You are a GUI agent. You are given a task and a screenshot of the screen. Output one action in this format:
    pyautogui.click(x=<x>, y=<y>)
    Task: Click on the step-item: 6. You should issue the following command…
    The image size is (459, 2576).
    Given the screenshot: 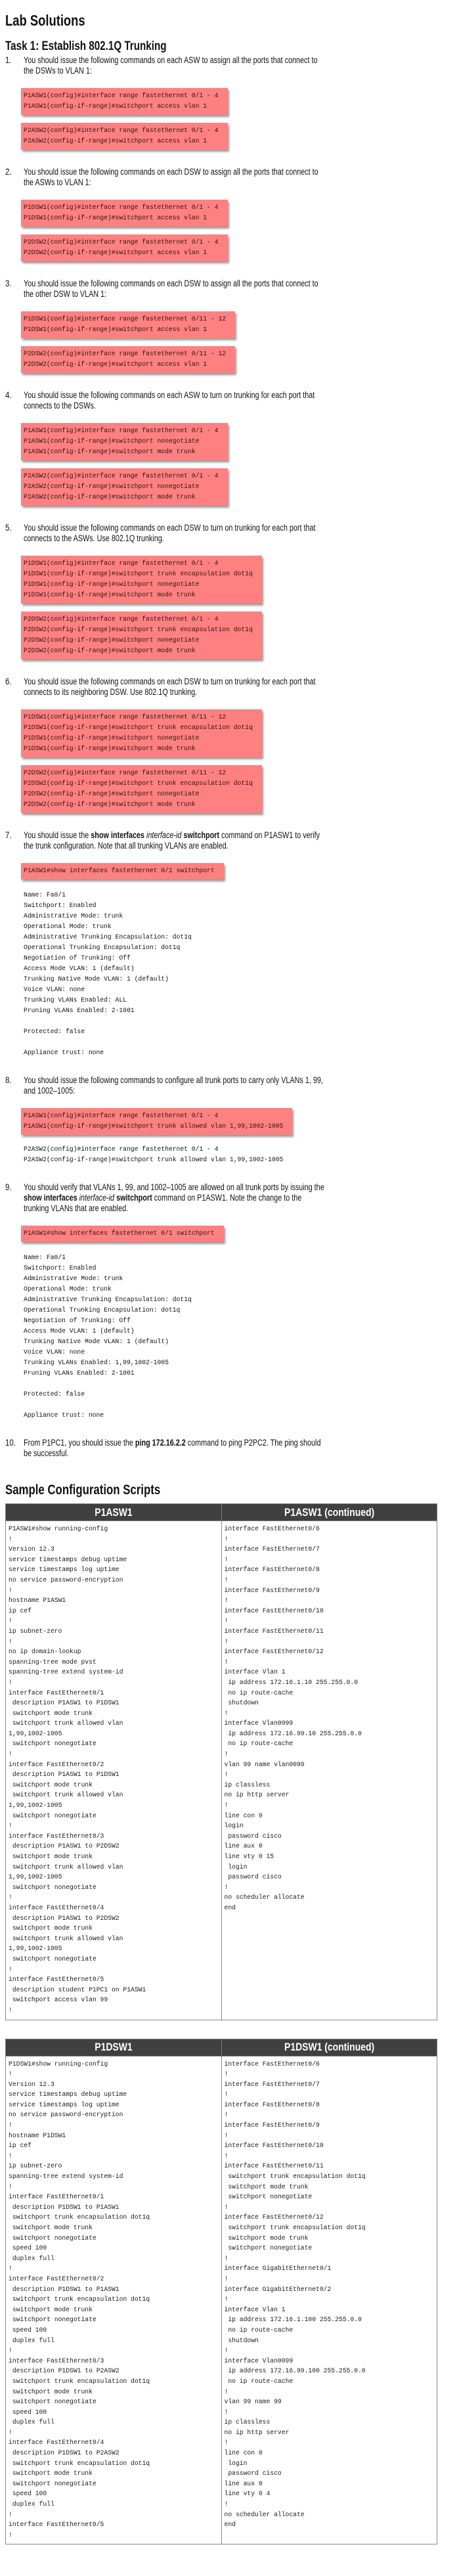 What is the action you would take?
    pyautogui.click(x=232, y=745)
    